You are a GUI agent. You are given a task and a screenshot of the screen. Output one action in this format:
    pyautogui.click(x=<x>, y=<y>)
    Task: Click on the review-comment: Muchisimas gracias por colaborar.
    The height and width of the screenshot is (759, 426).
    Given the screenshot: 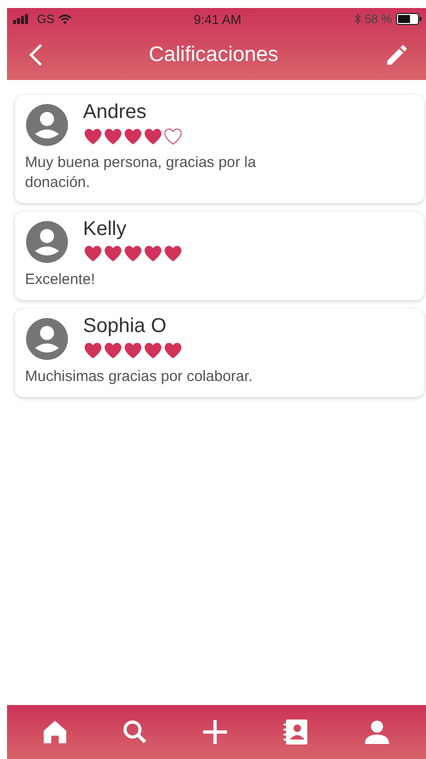 What is the action you would take?
    pyautogui.click(x=139, y=377)
    